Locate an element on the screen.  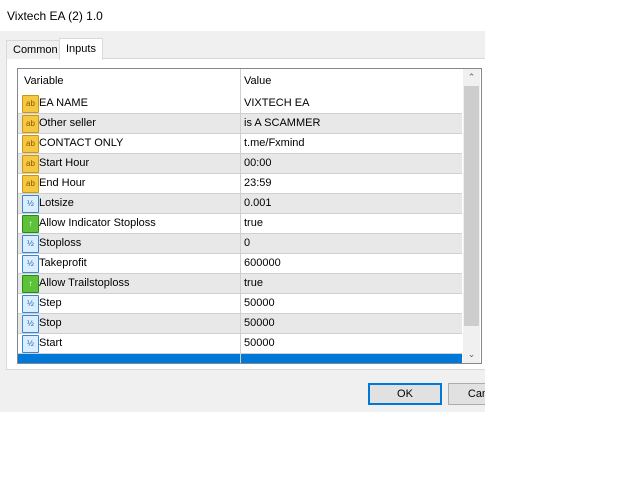
variable-name: End Hour is located at coordinates (62, 183).